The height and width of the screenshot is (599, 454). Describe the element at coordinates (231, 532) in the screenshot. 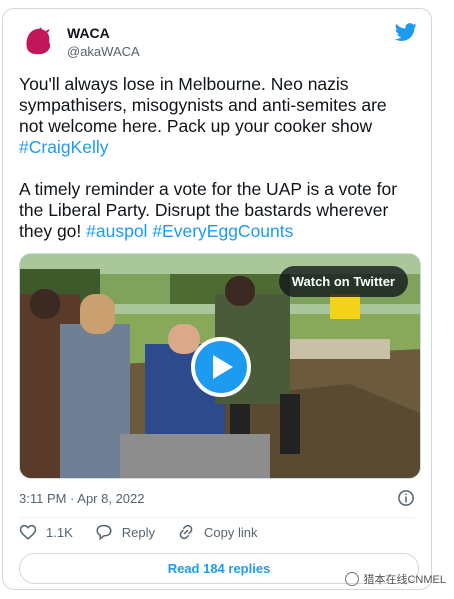

I see `copy-link-label: Copy link` at that location.